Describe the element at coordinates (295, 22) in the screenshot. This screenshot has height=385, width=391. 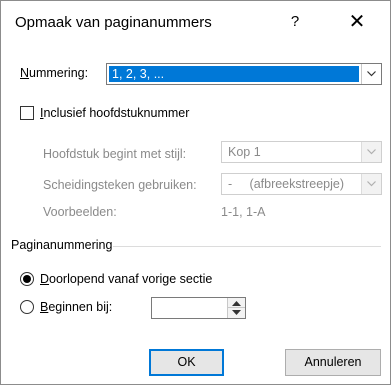
I see `help-button: ?` at that location.